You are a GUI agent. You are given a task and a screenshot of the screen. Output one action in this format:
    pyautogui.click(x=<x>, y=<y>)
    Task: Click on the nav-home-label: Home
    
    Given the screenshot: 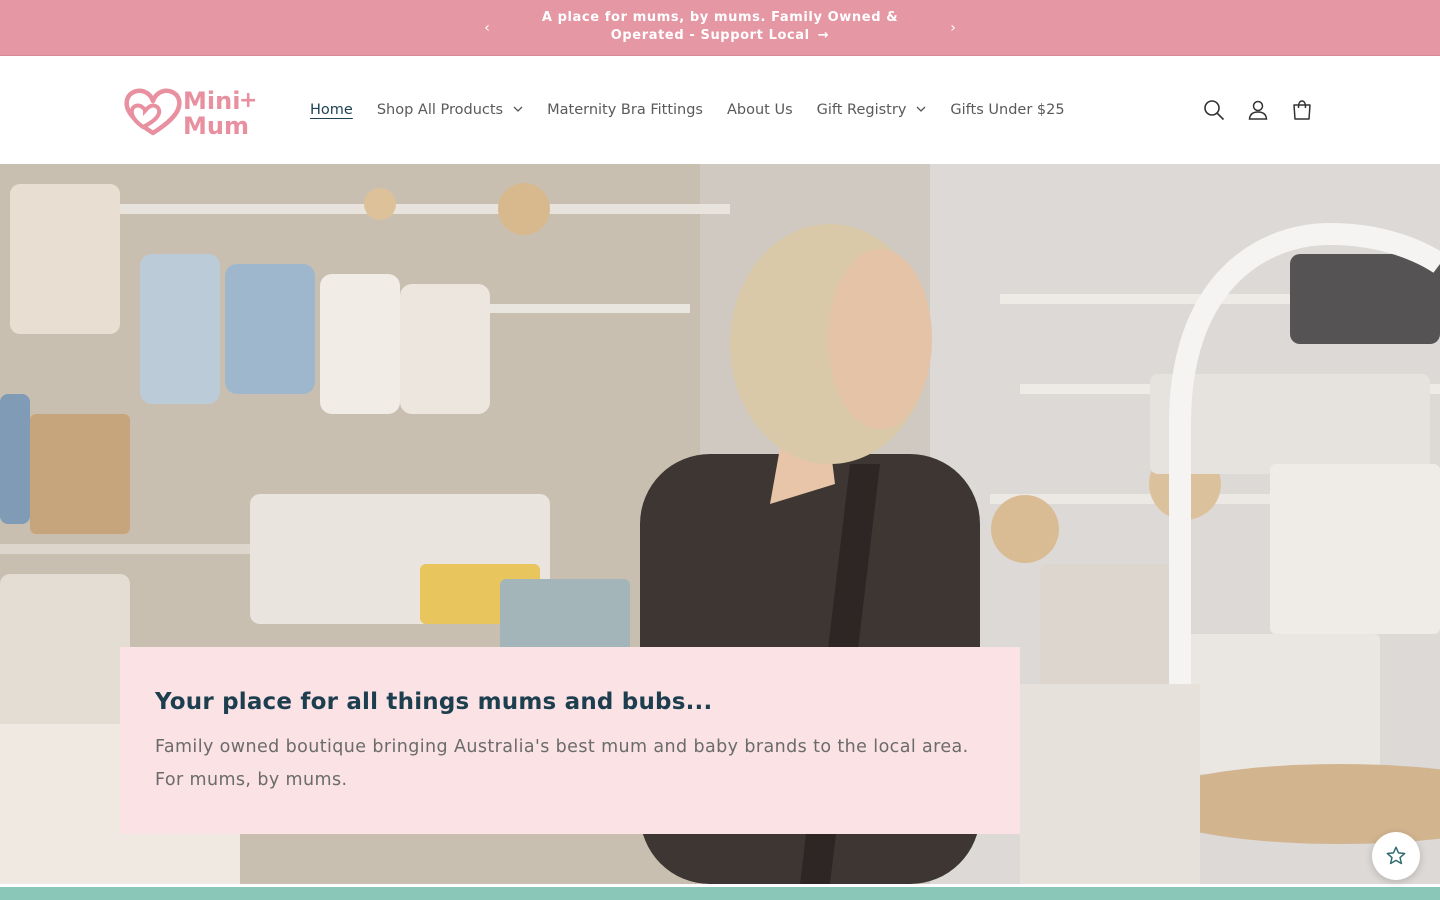 What is the action you would take?
    pyautogui.click(x=331, y=110)
    